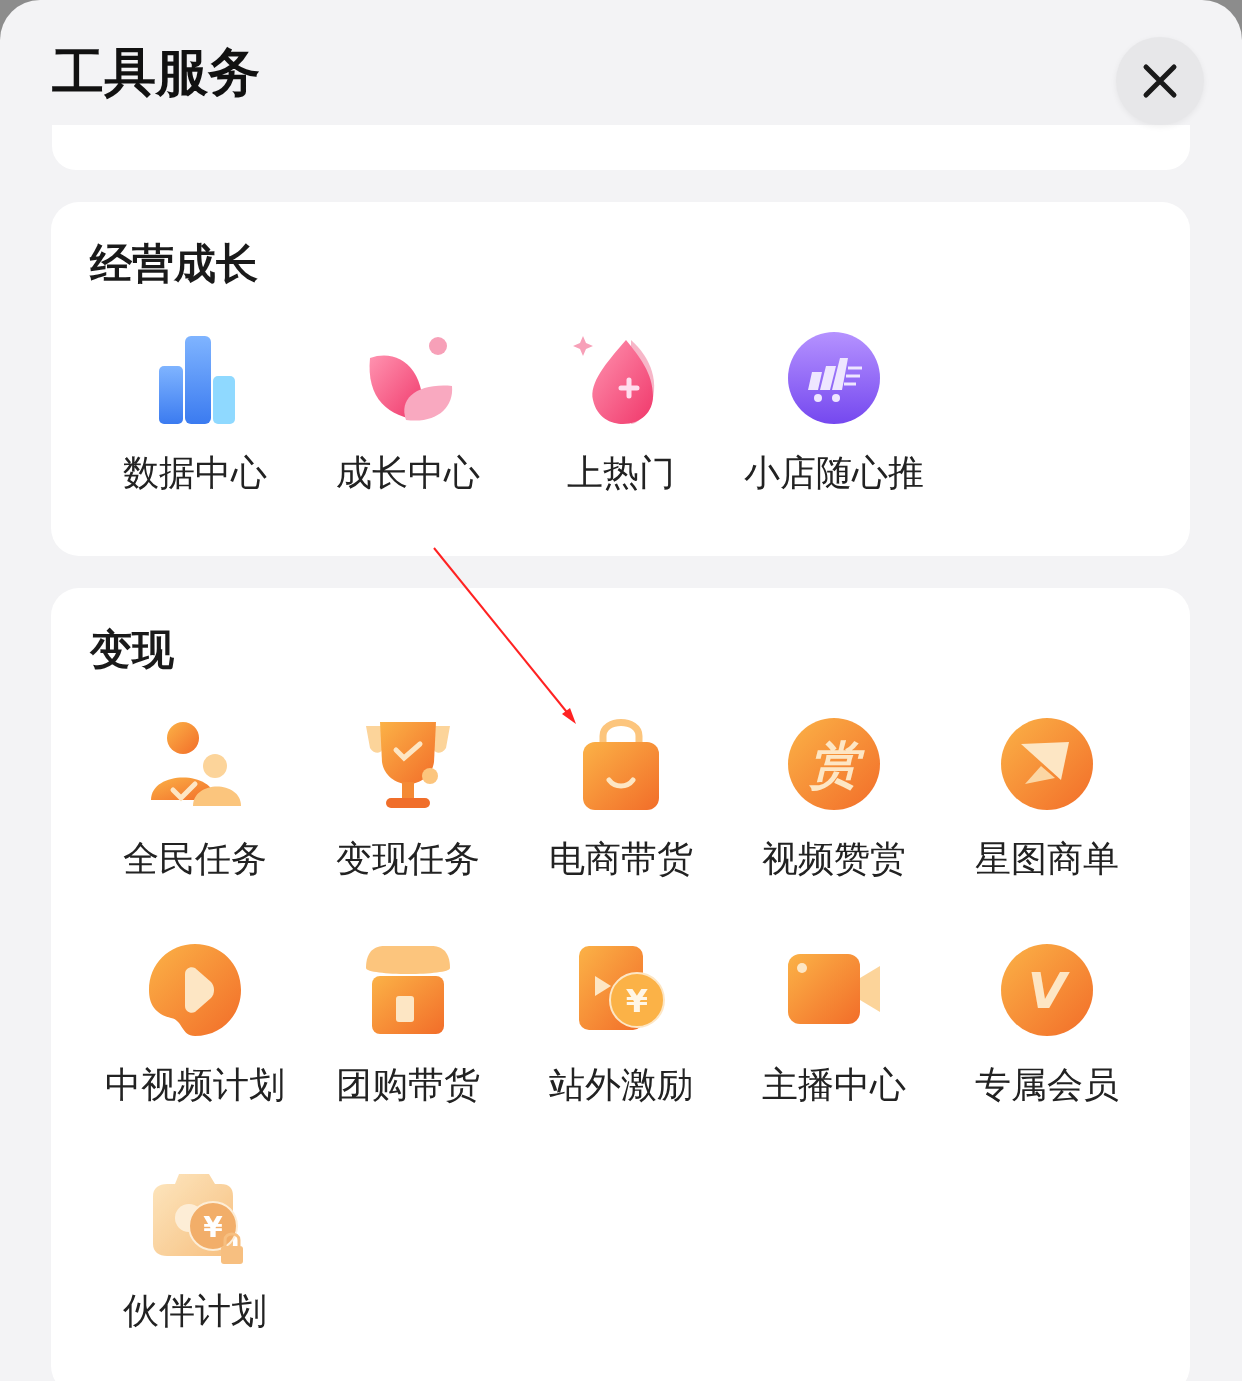 The height and width of the screenshot is (1381, 1242). What do you see at coordinates (620, 1085) in the screenshot?
I see `tool-label: 站外激励` at bounding box center [620, 1085].